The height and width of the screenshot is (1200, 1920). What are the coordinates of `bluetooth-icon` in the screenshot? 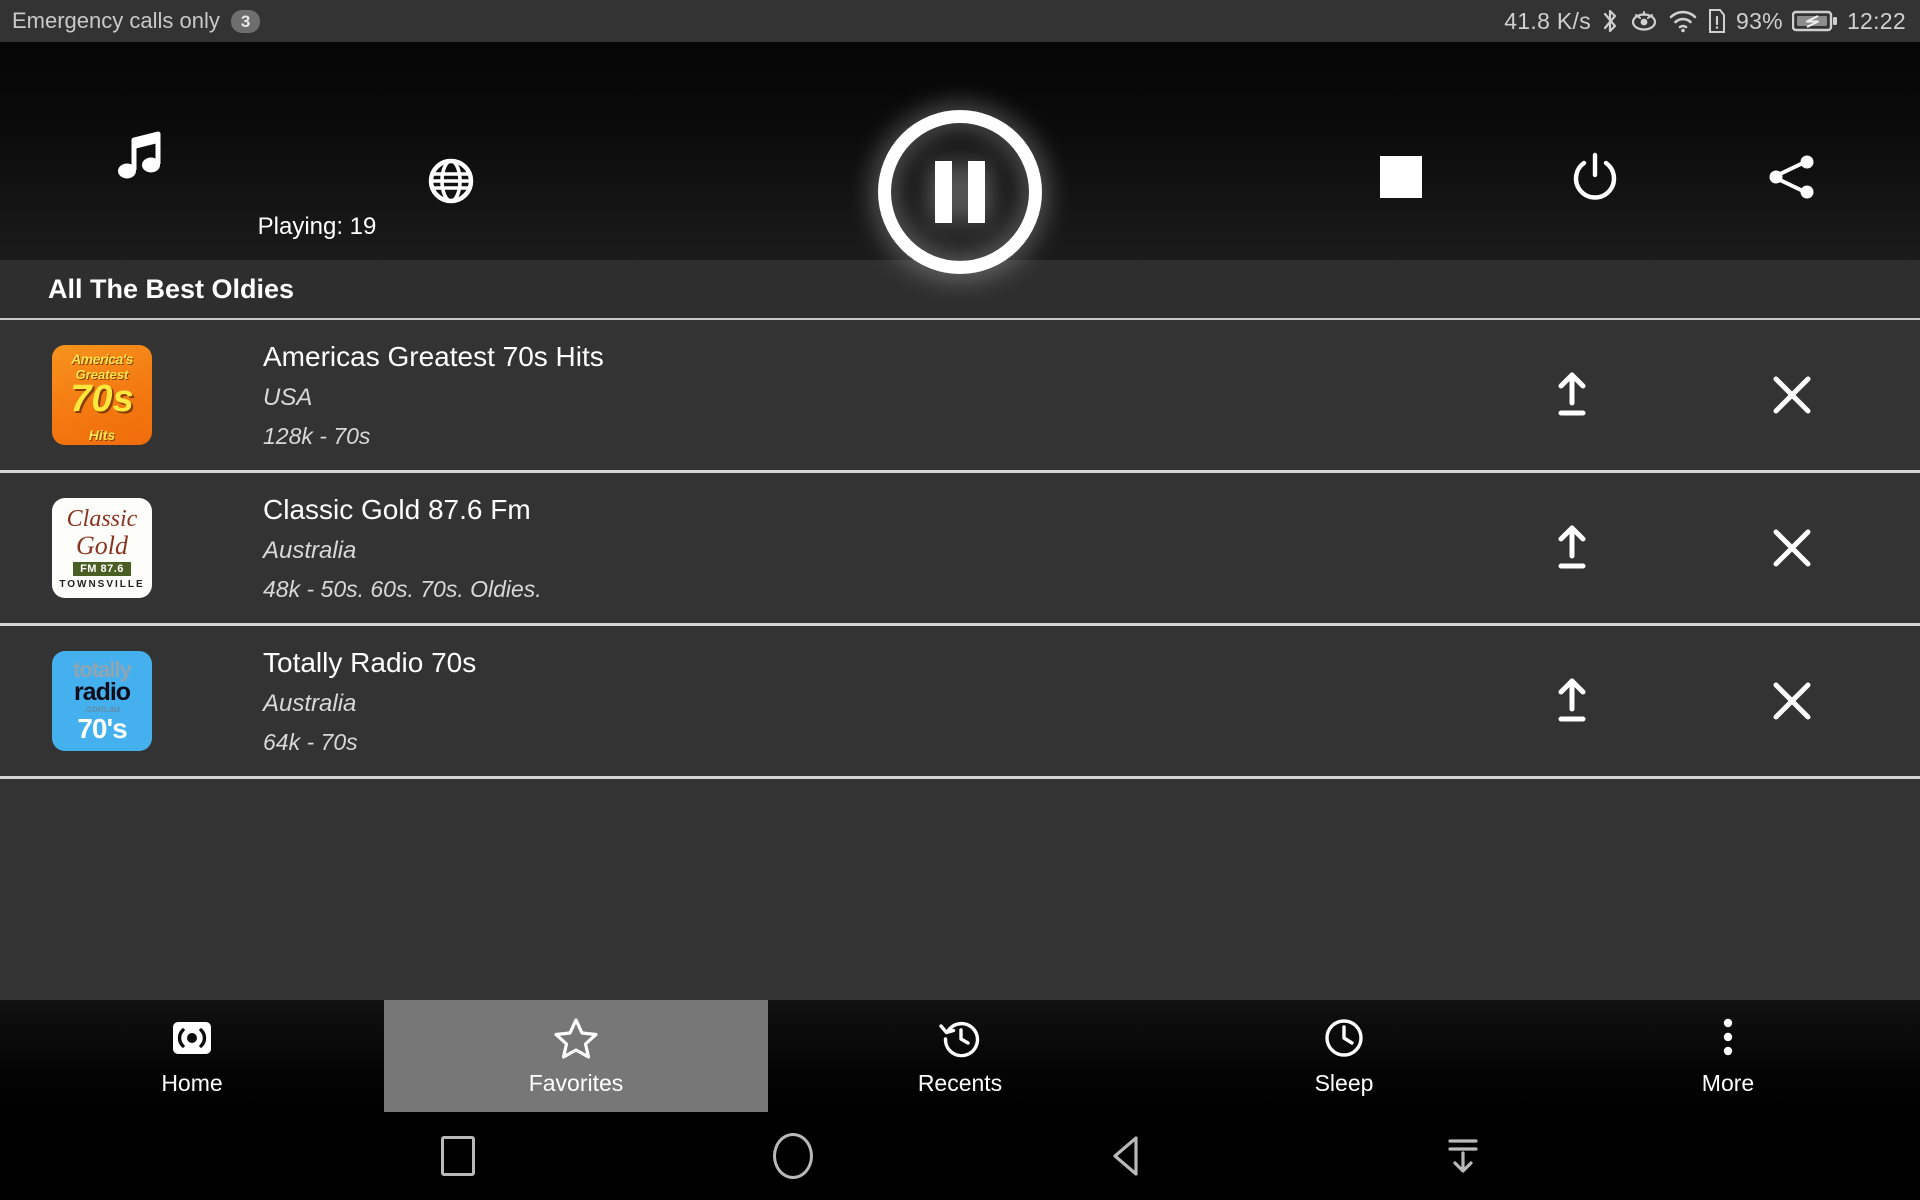 It's located at (1610, 21).